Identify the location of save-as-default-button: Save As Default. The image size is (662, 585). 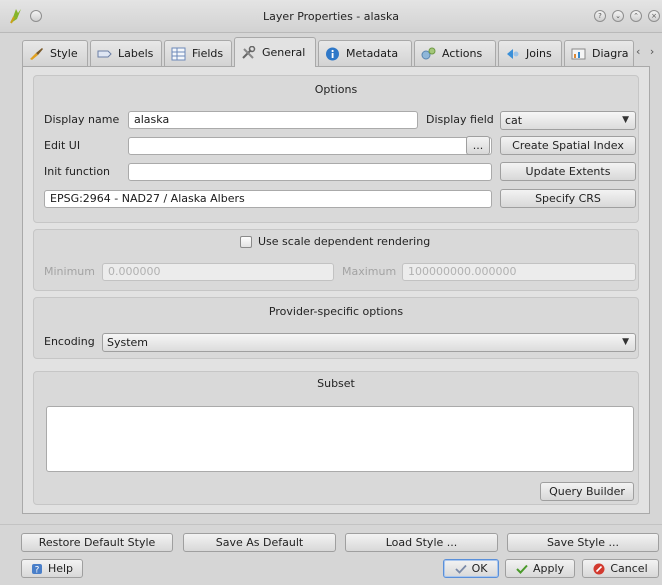
(259, 542).